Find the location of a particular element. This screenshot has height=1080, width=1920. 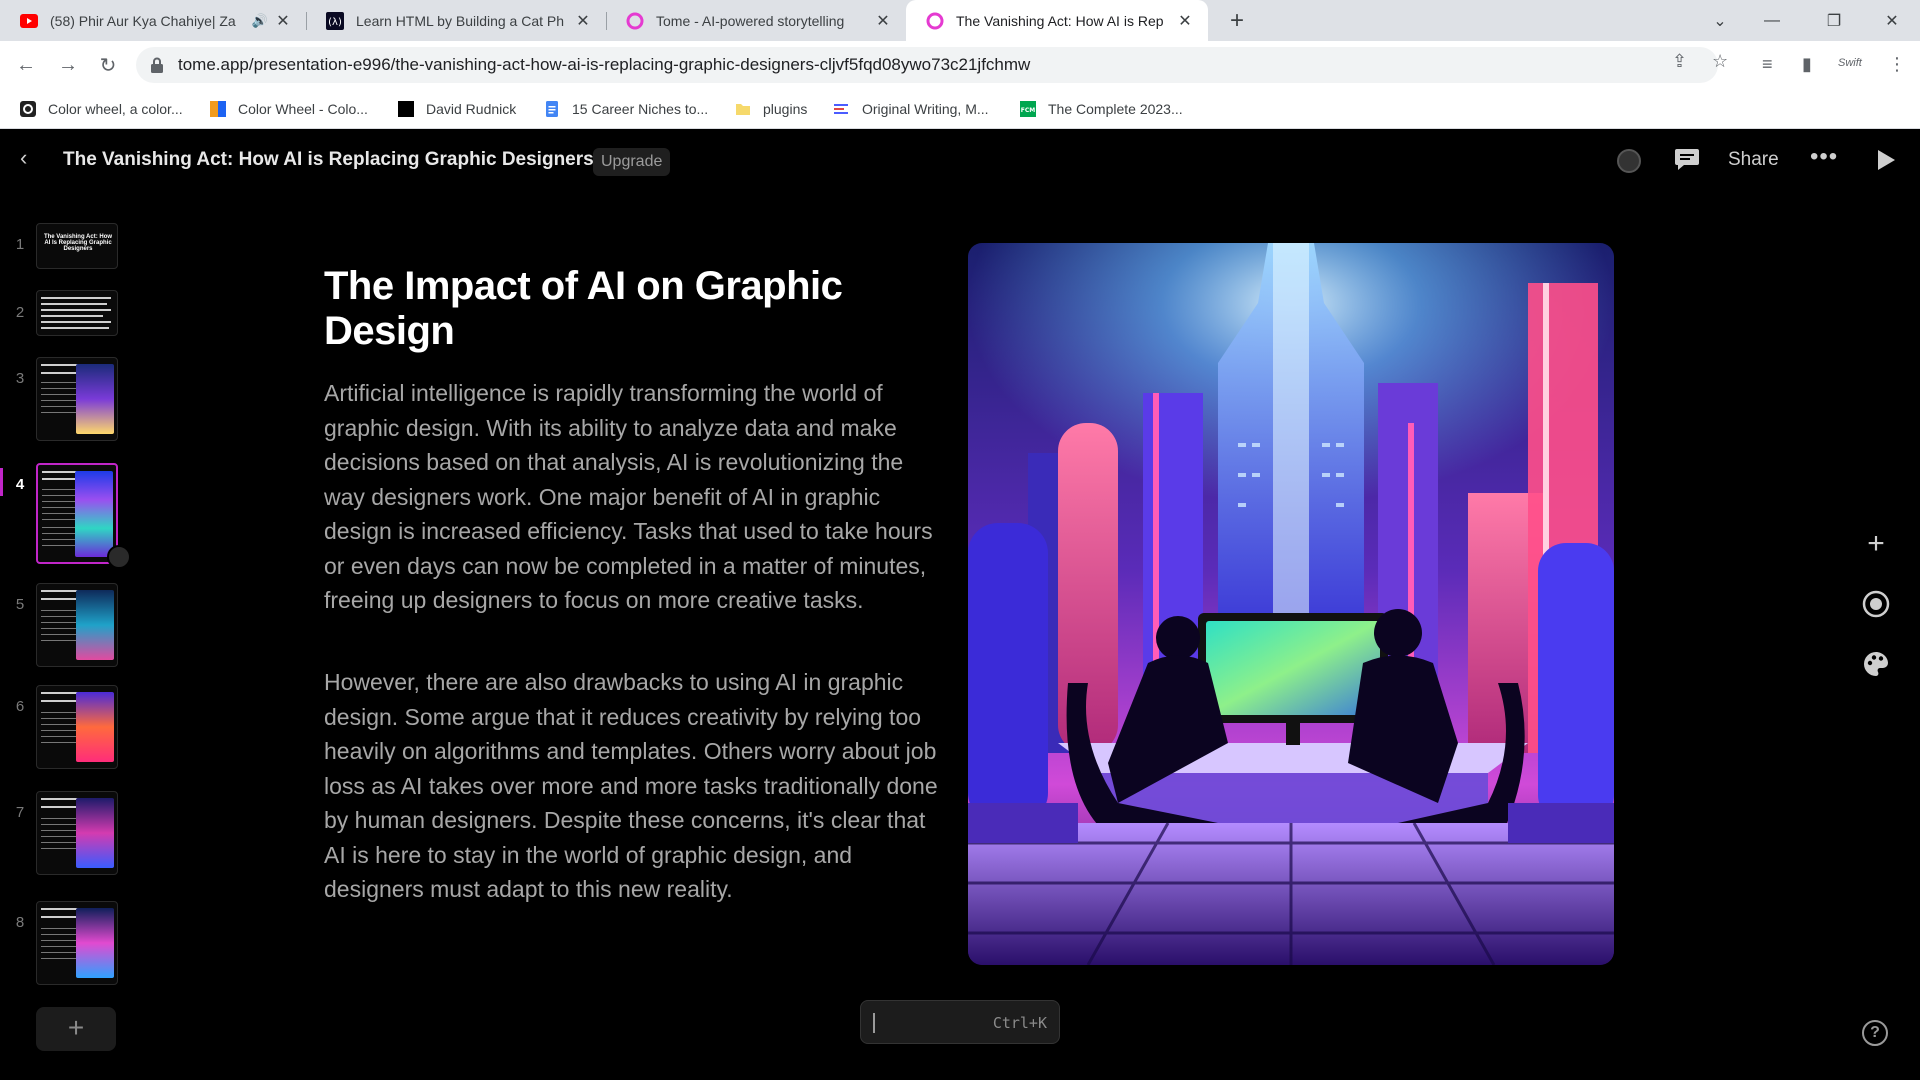

user-avatar is located at coordinates (1629, 161).